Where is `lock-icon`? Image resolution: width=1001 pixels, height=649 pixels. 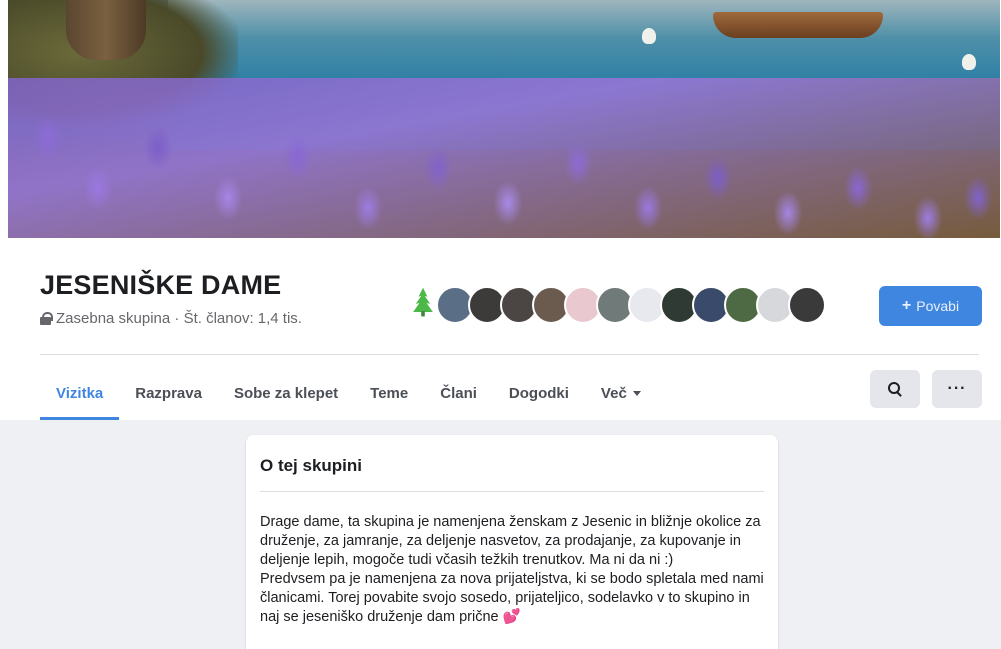
lock-icon is located at coordinates (46, 318).